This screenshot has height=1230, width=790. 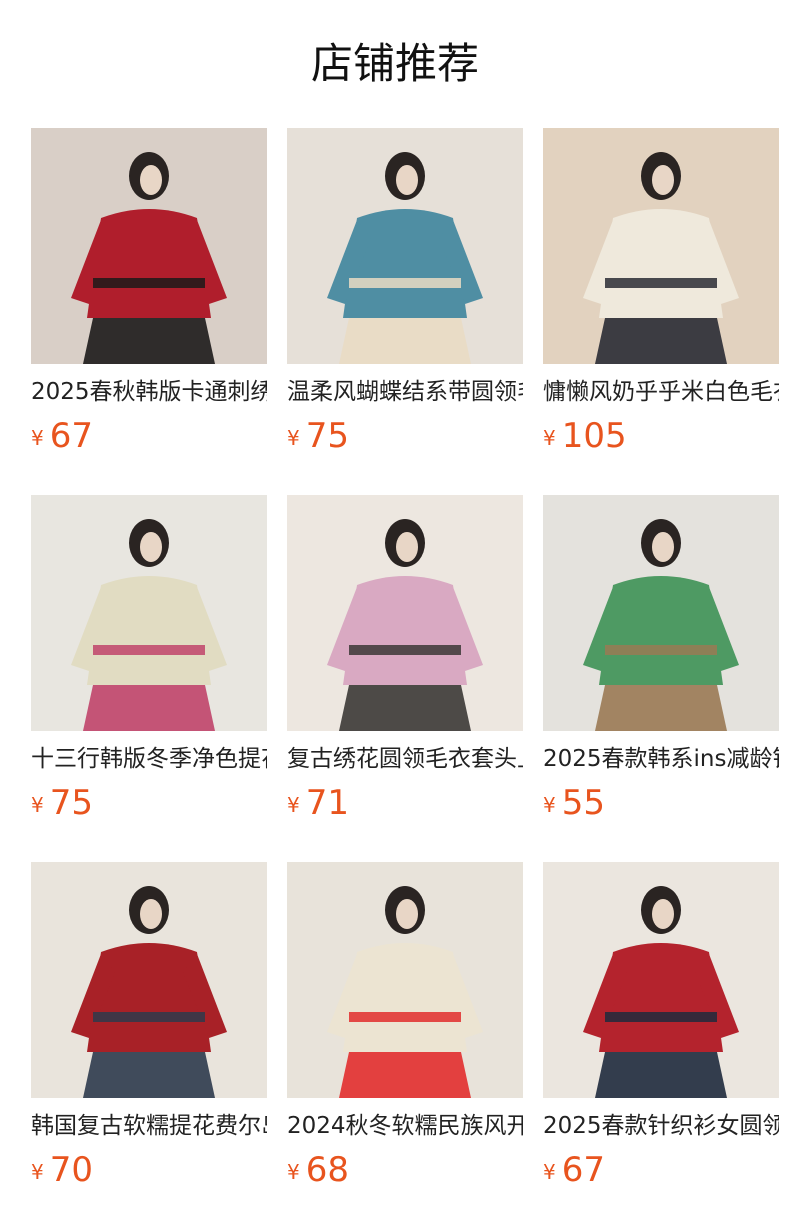 I want to click on product-name: 十三行韩版冬季净色提花开衫, so click(x=149, y=759).